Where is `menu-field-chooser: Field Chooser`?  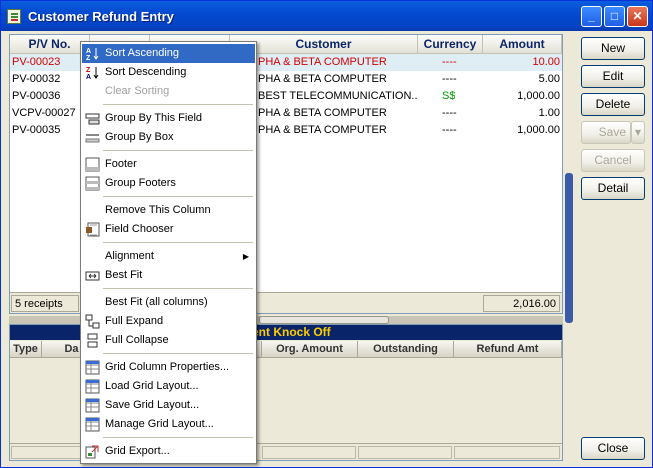 menu-field-chooser: Field Chooser is located at coordinates (168, 229).